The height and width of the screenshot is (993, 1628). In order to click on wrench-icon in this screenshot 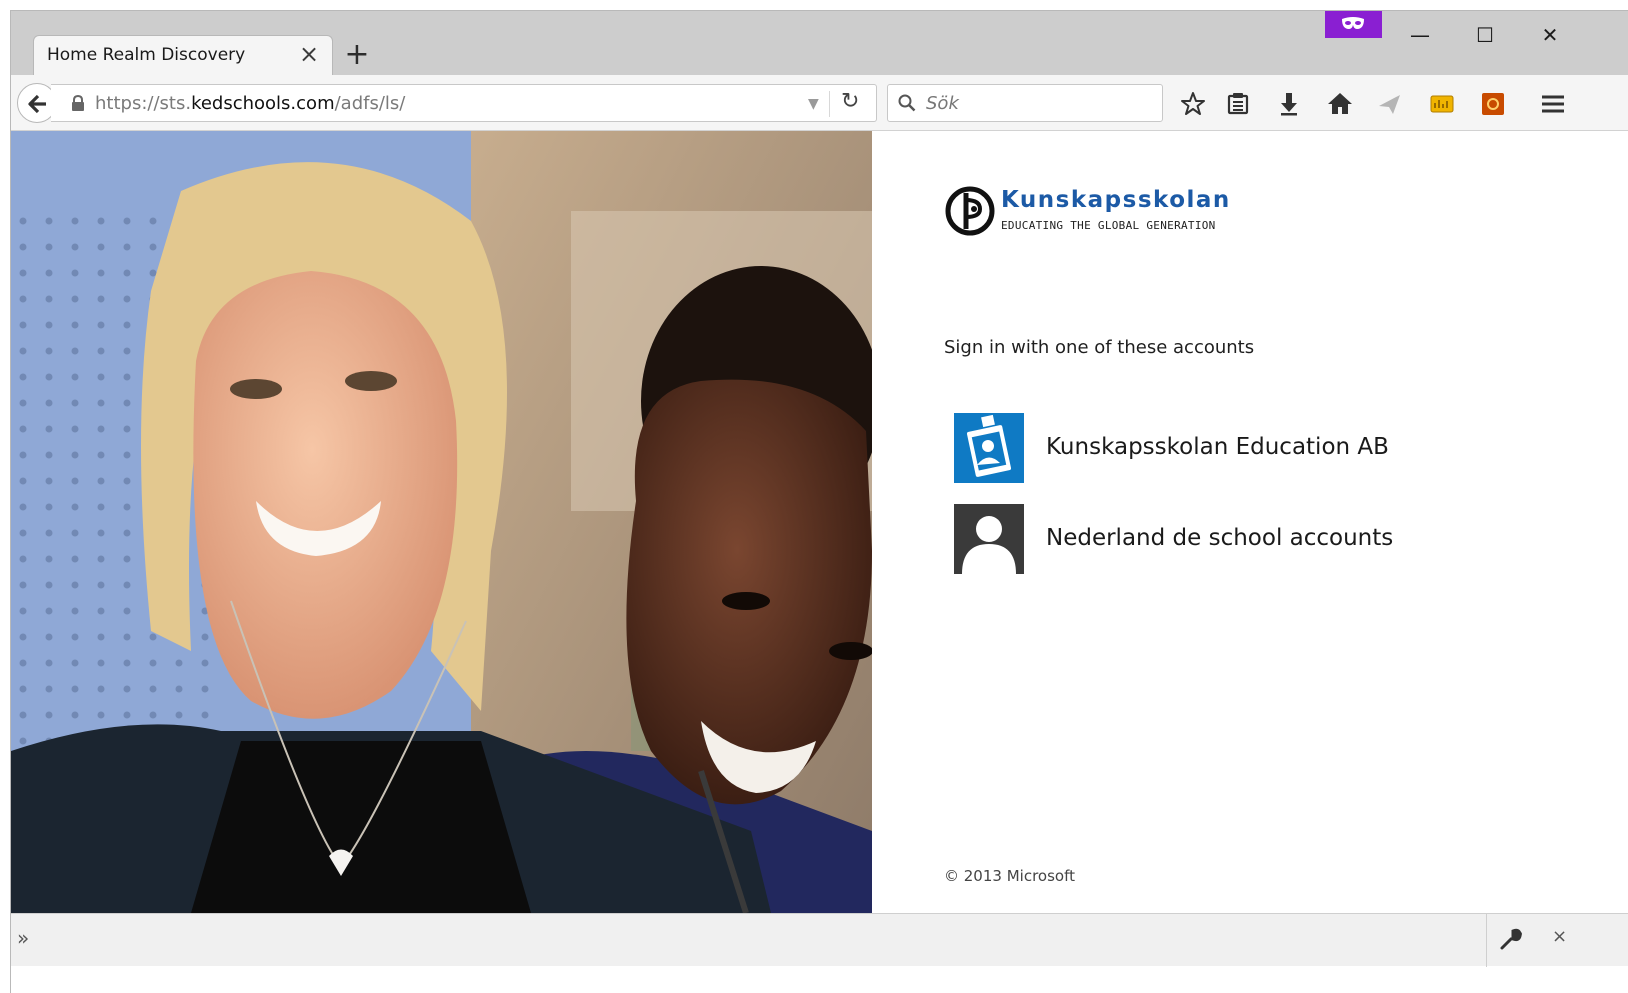, I will do `click(1511, 939)`.